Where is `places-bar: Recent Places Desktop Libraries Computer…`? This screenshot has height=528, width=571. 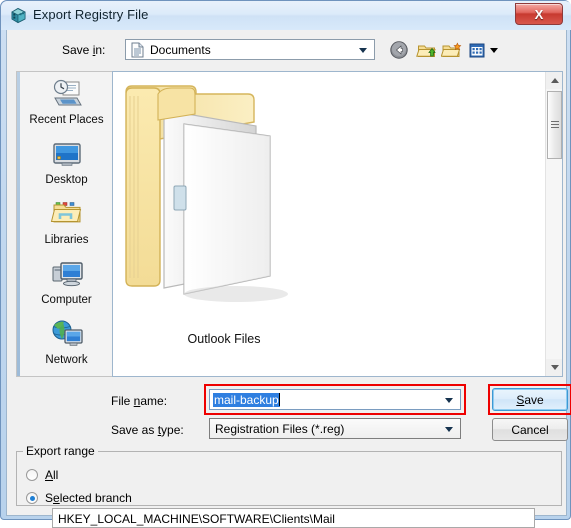
places-bar: Recent Places Desktop Libraries Computer… is located at coordinates (64, 224).